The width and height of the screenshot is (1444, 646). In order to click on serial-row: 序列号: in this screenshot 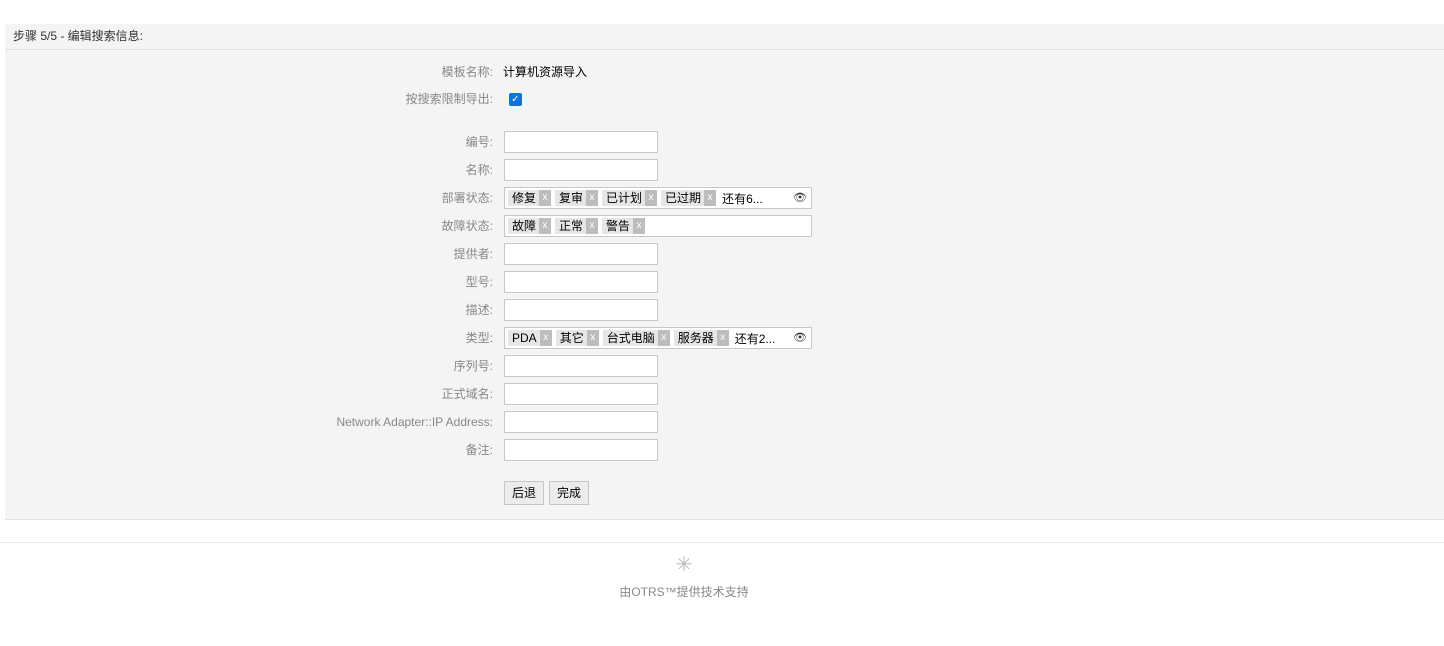, I will do `click(724, 366)`.